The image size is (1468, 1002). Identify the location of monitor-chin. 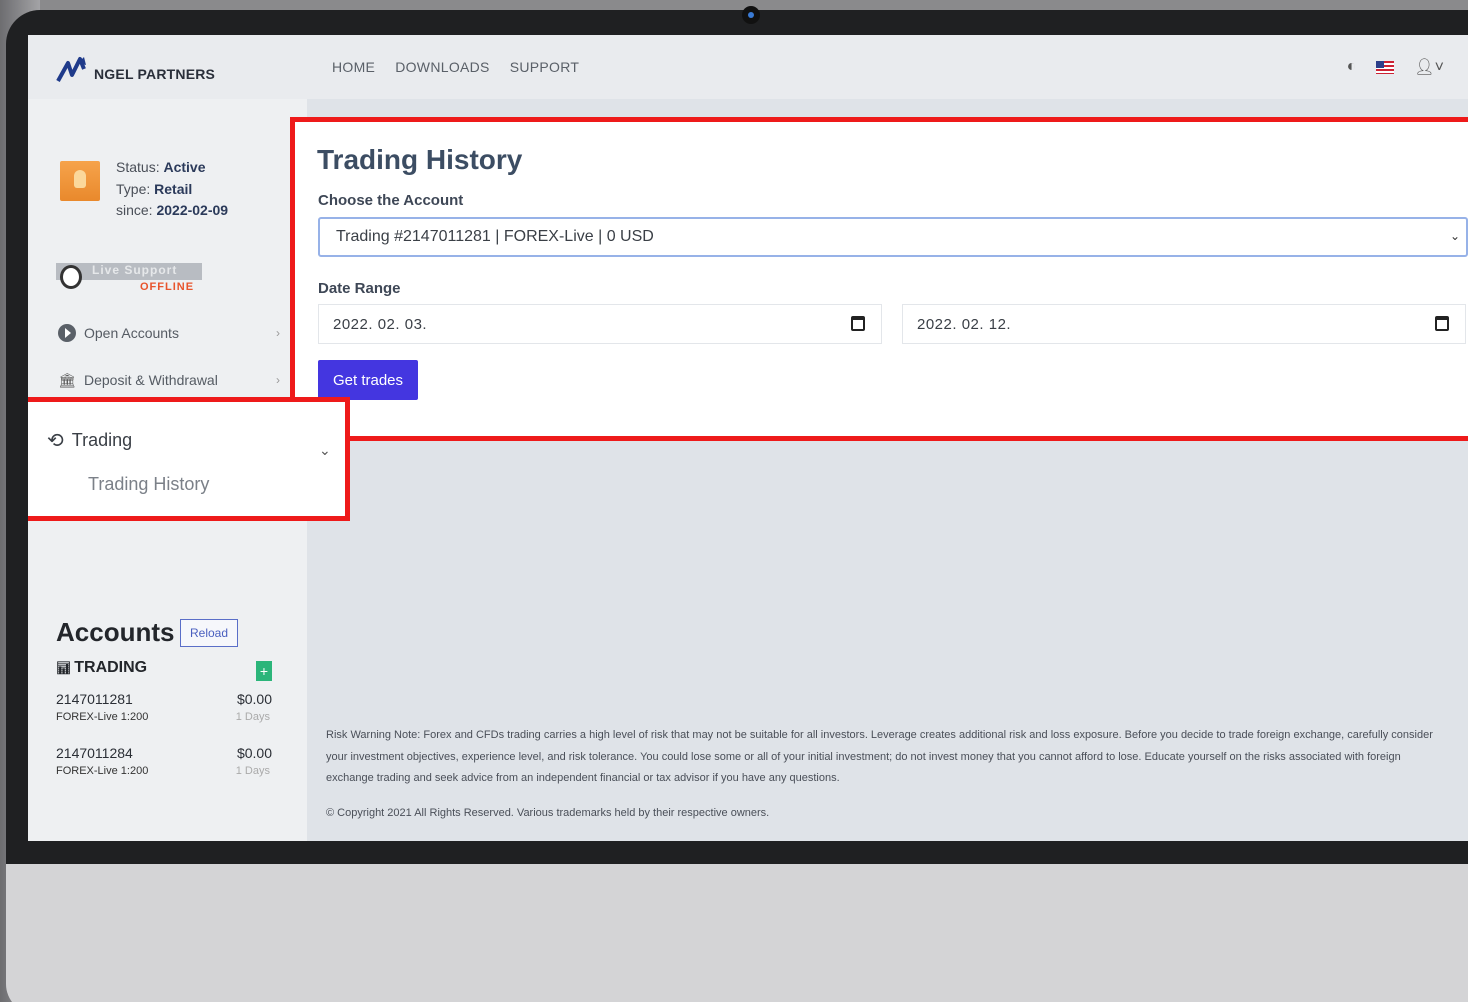
(737, 933).